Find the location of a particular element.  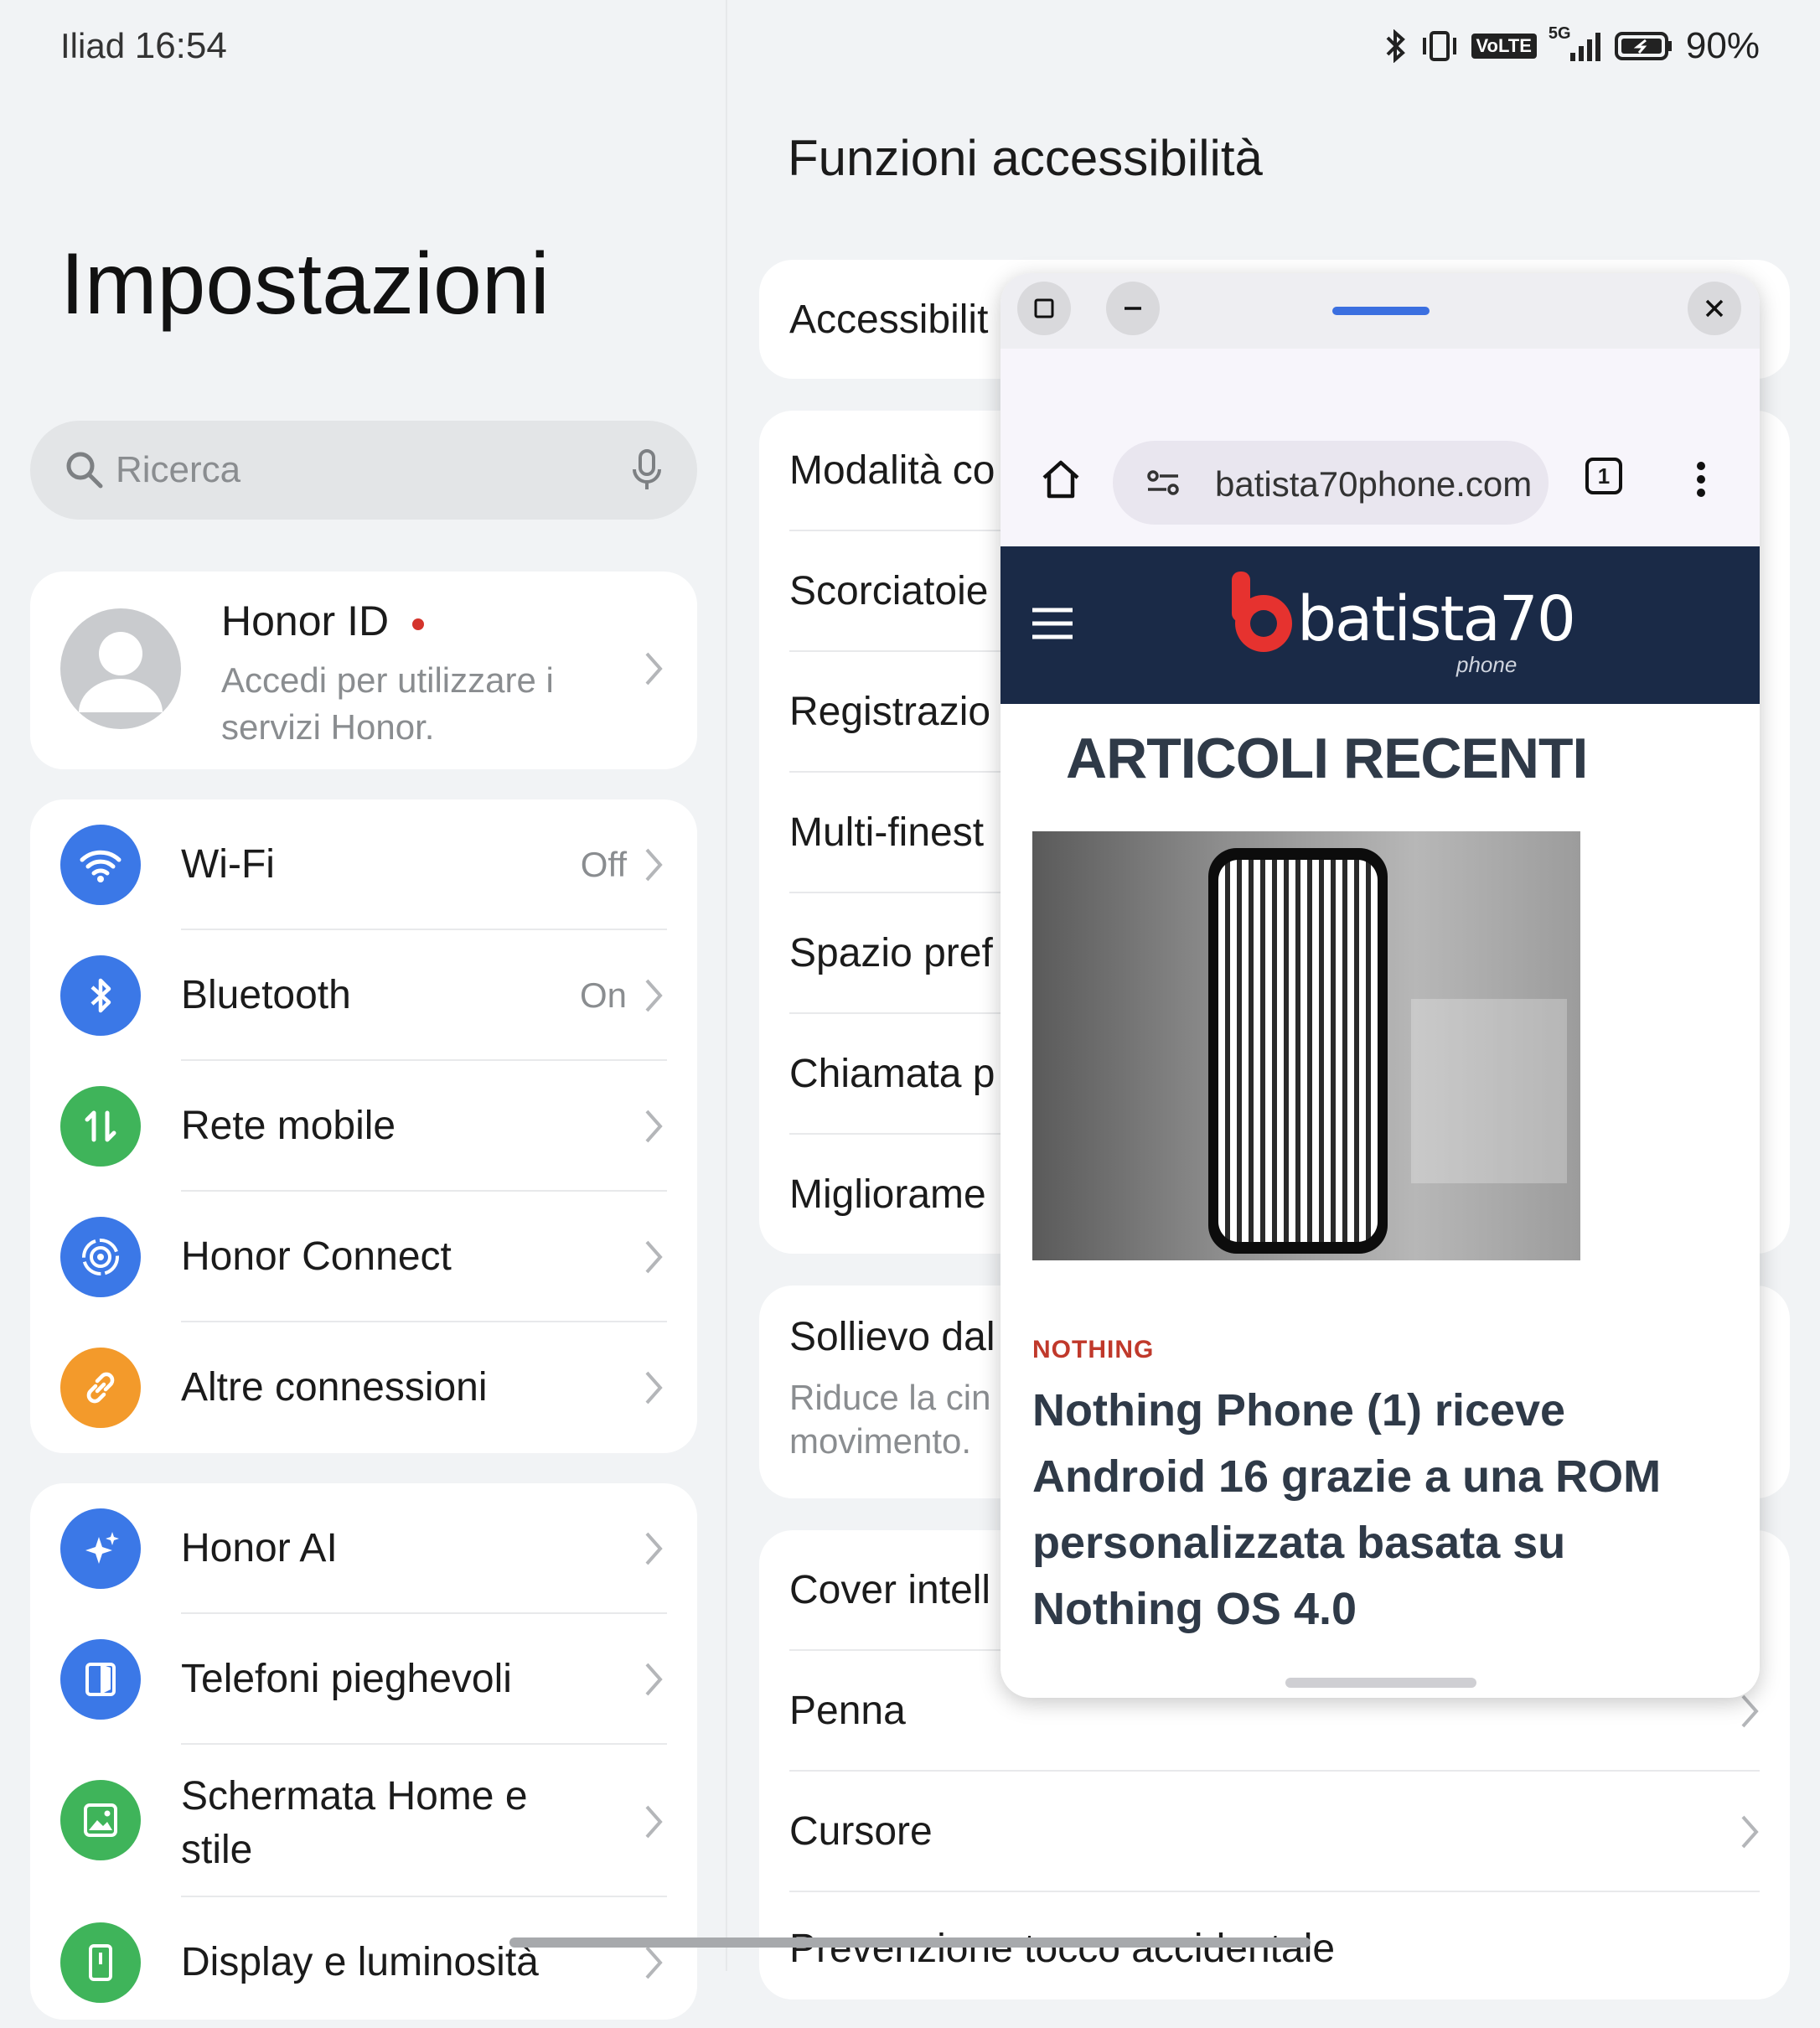

display-stand is located at coordinates (1489, 1091).